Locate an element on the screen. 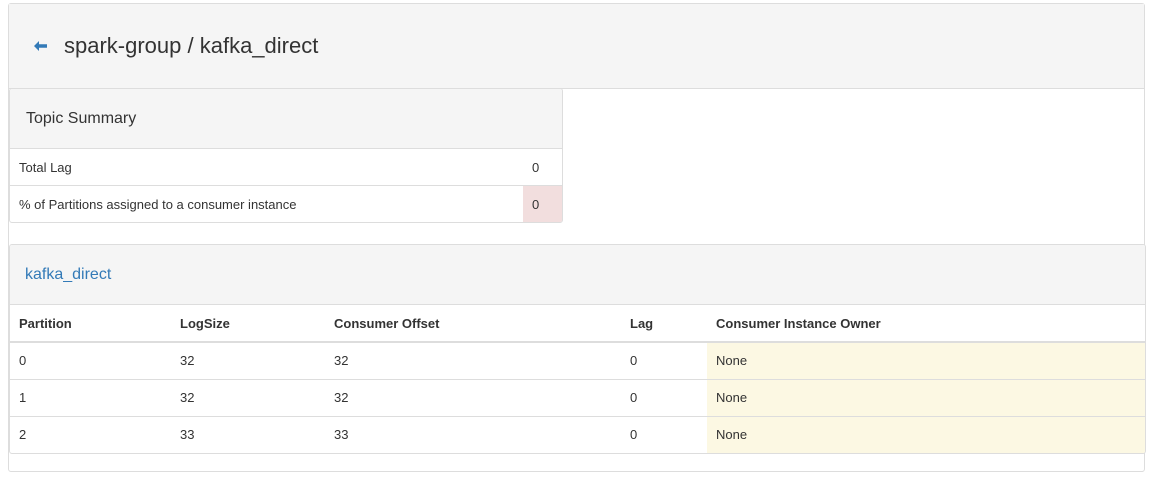 The height and width of the screenshot is (480, 1151). summary-value: 0 is located at coordinates (536, 167).